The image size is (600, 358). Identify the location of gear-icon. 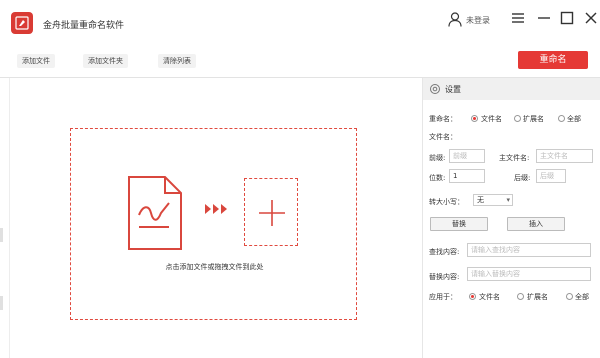
(435, 89).